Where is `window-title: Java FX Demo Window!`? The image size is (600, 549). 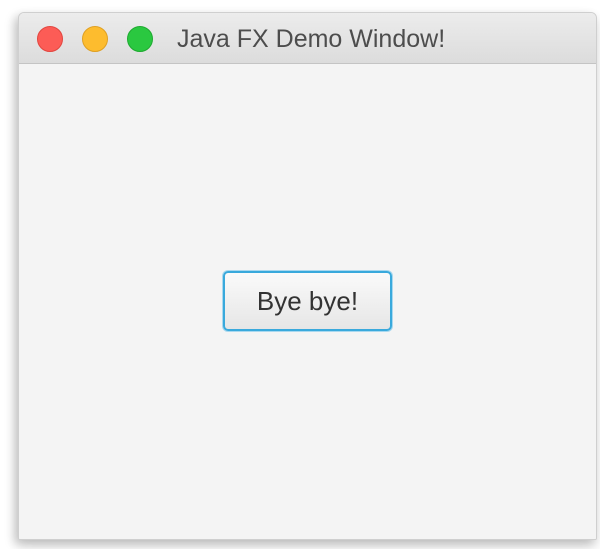
window-title: Java FX Demo Window! is located at coordinates (311, 39).